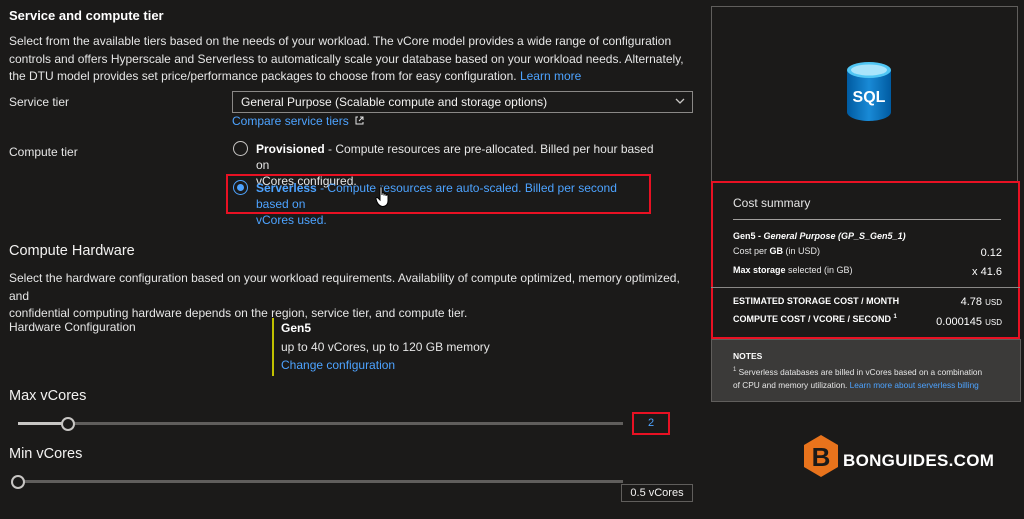 The height and width of the screenshot is (519, 1024). What do you see at coordinates (869, 97) in the screenshot?
I see `sql-icon-text: SQL` at bounding box center [869, 97].